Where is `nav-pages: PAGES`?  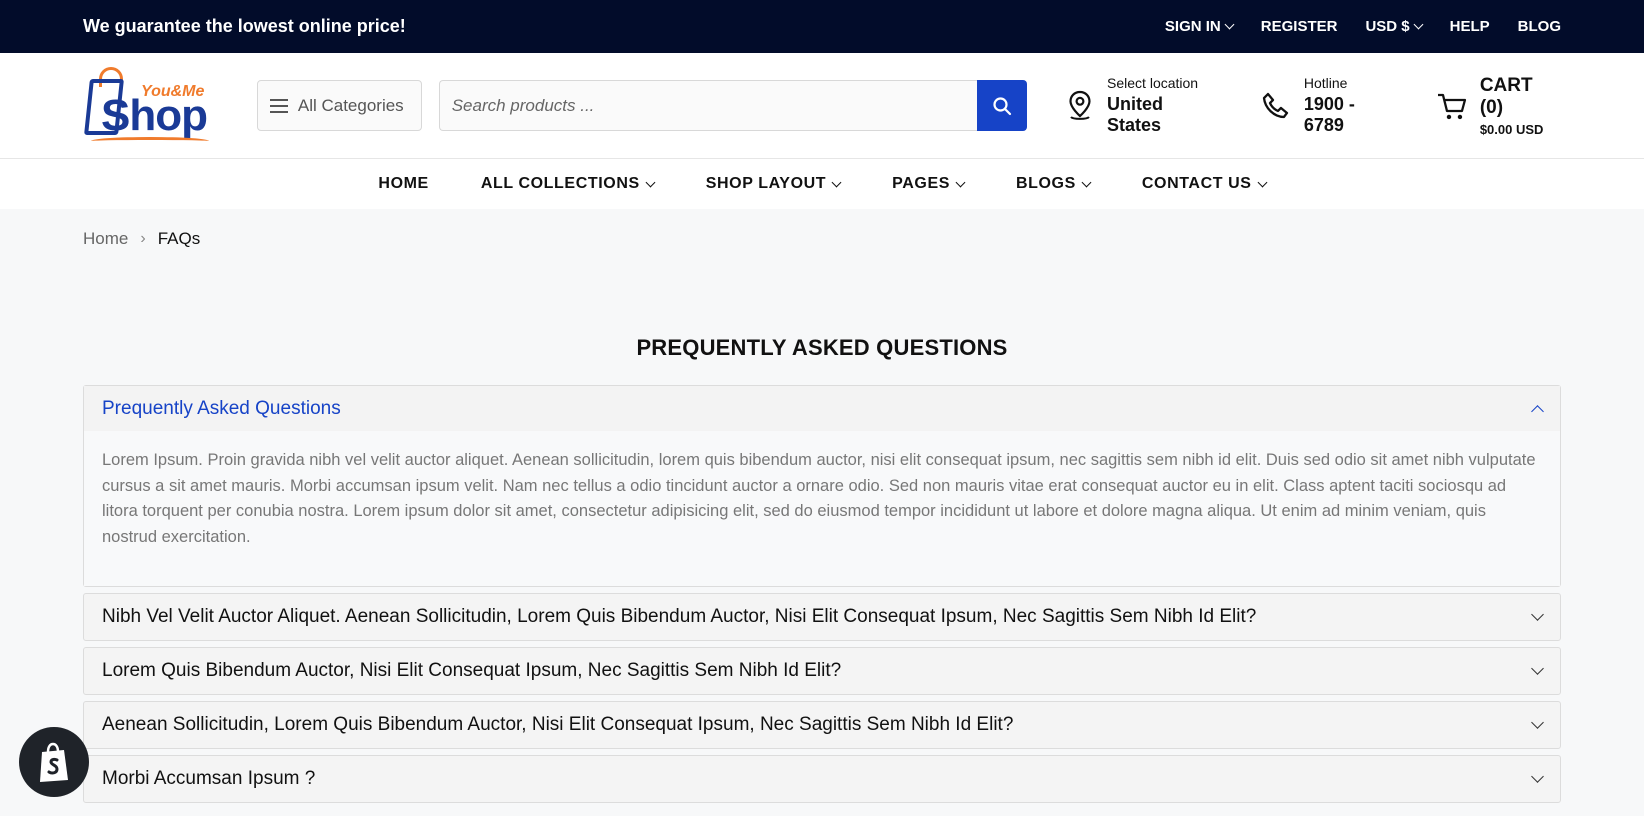
nav-pages: PAGES is located at coordinates (929, 184).